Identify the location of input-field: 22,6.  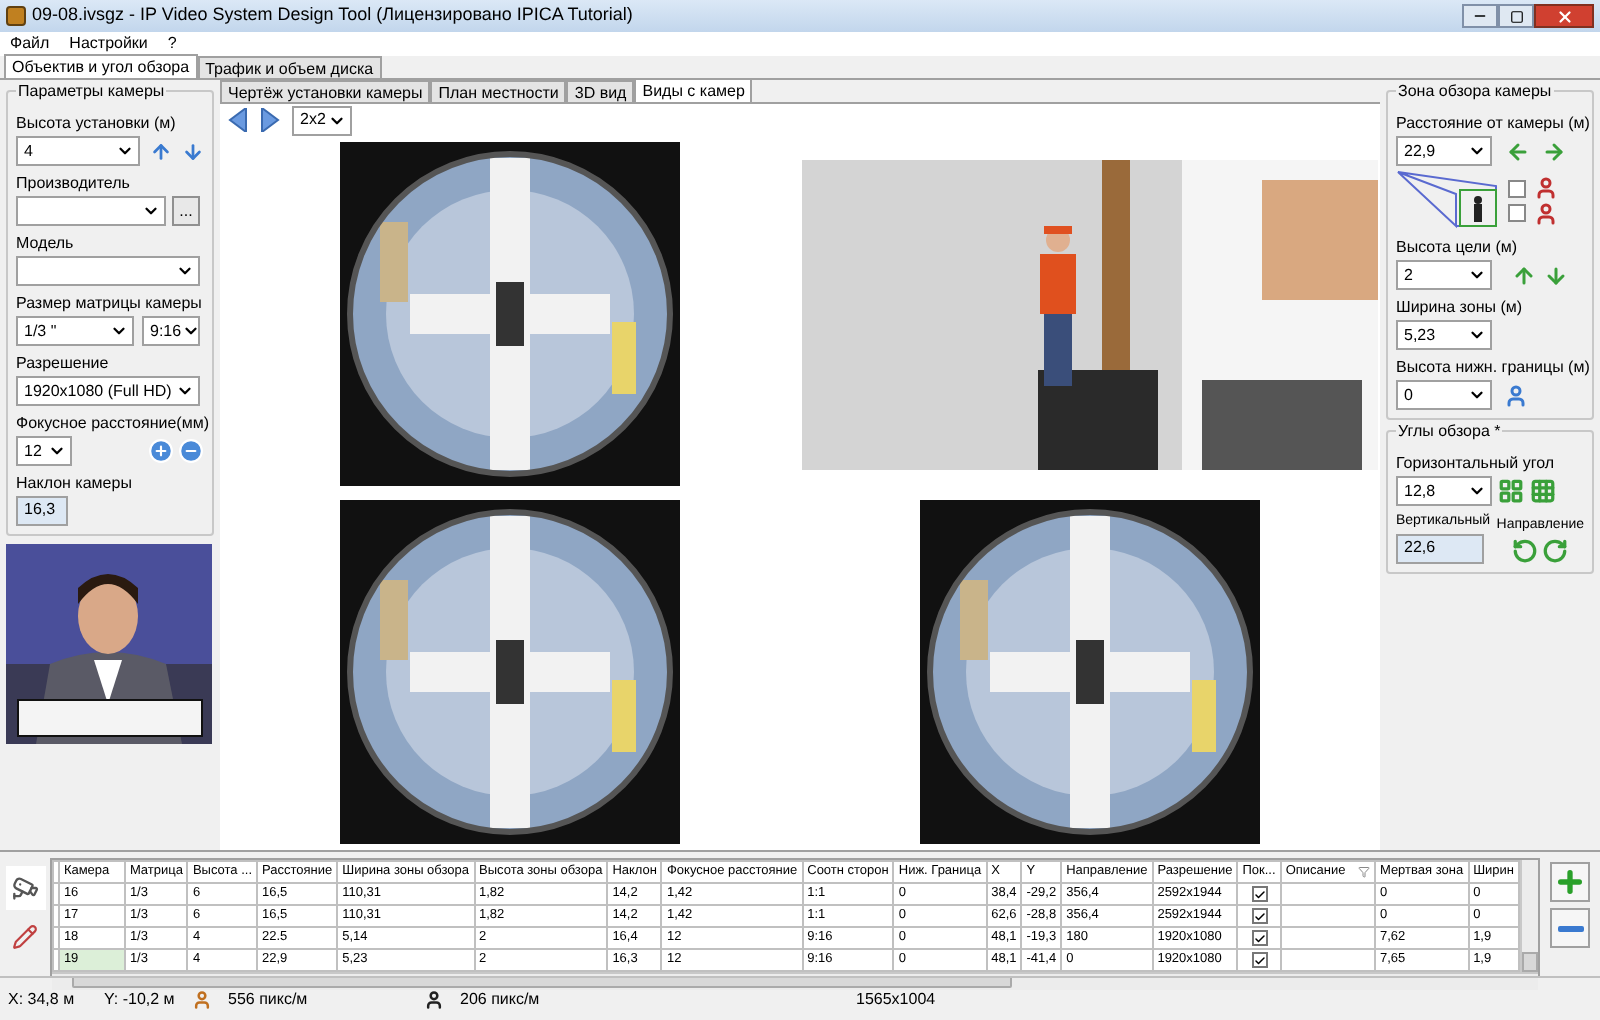
(1440, 548).